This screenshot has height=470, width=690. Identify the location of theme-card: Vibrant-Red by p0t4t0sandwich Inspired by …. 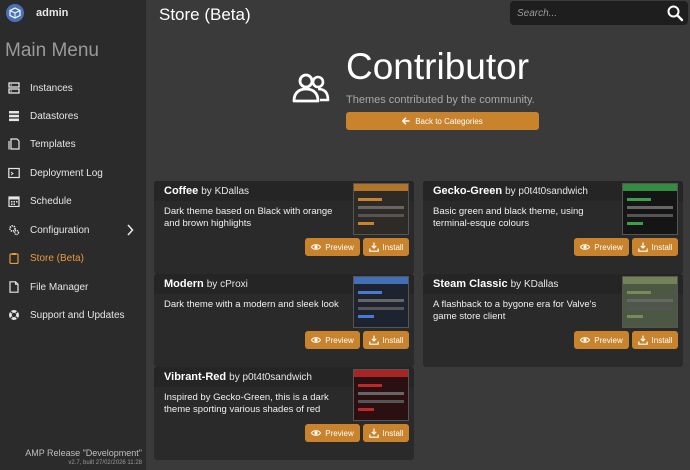
(284, 413).